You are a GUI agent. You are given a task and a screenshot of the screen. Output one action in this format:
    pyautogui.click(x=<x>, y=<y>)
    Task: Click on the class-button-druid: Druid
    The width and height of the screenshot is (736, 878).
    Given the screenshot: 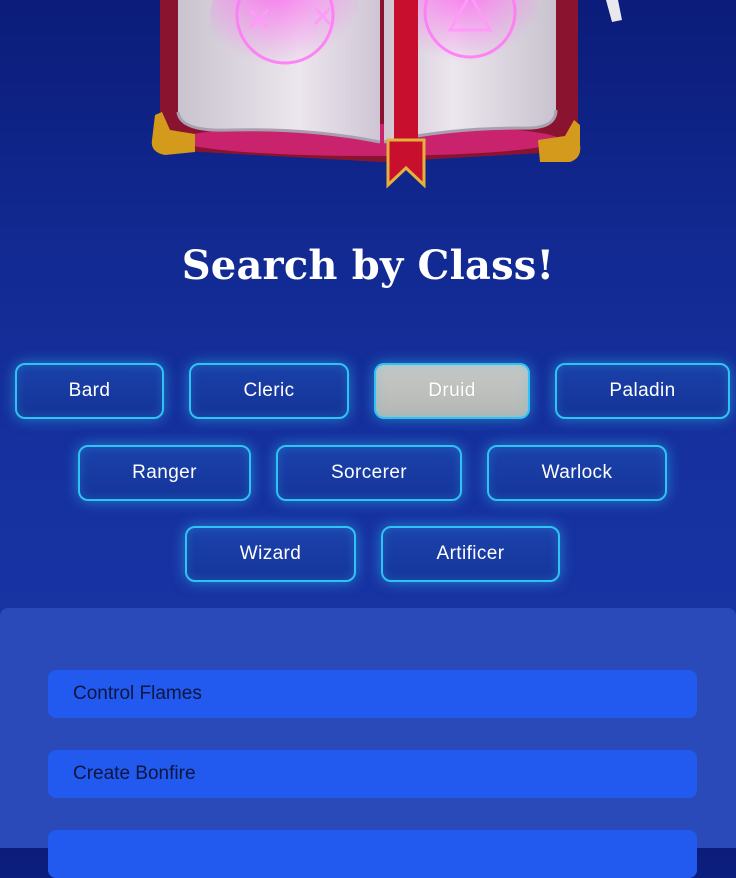 What is the action you would take?
    pyautogui.click(x=452, y=391)
    